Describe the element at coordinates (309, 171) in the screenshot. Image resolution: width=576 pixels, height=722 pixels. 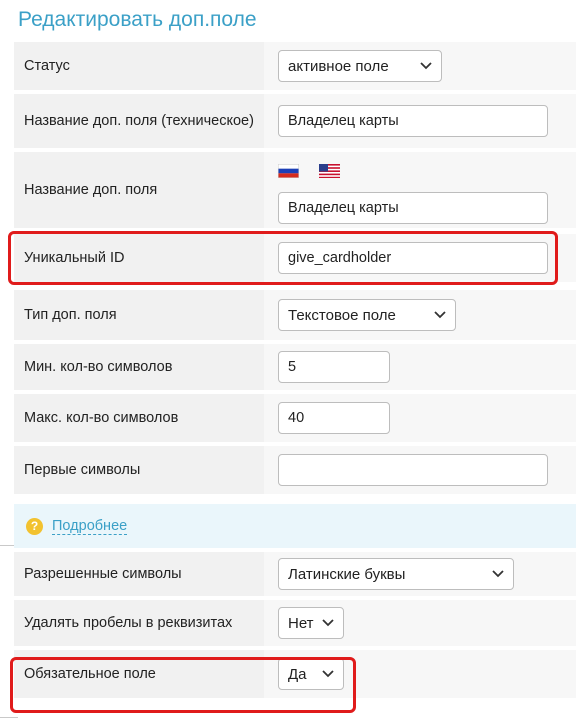
I see `language-flags` at that location.